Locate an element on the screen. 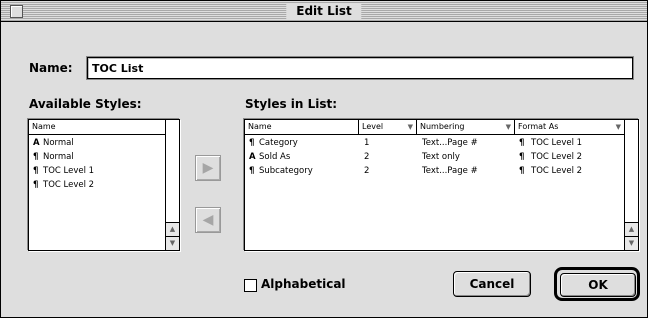 The width and height of the screenshot is (648, 318). column-header-label: Numbering is located at coordinates (442, 126).